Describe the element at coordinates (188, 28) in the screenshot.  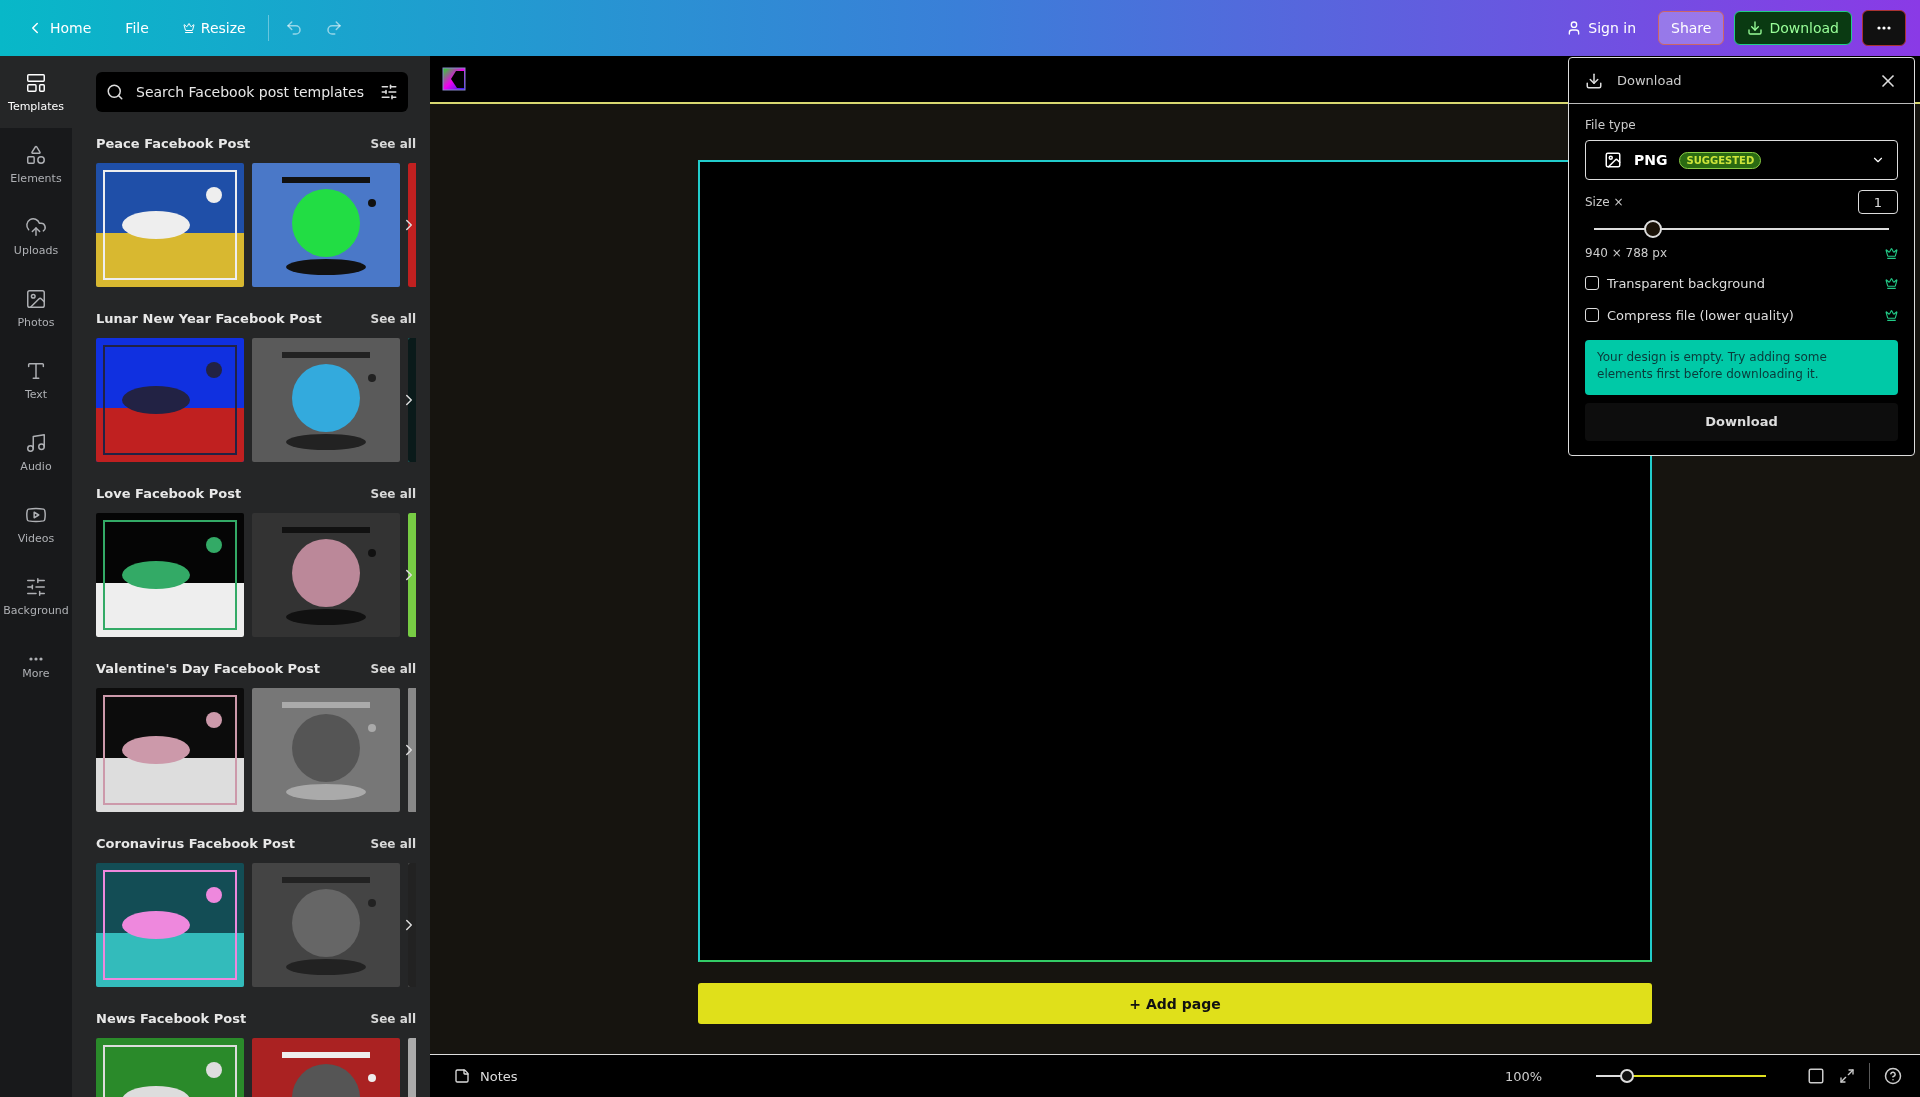
I see `crown-icon` at that location.